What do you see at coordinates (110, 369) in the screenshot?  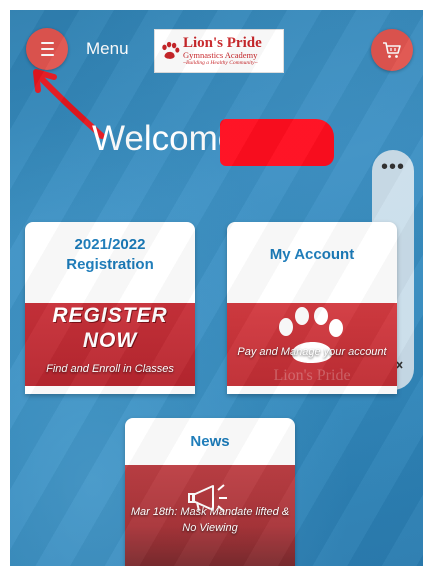 I see `registration-caption: Find and Enroll in Classes` at bounding box center [110, 369].